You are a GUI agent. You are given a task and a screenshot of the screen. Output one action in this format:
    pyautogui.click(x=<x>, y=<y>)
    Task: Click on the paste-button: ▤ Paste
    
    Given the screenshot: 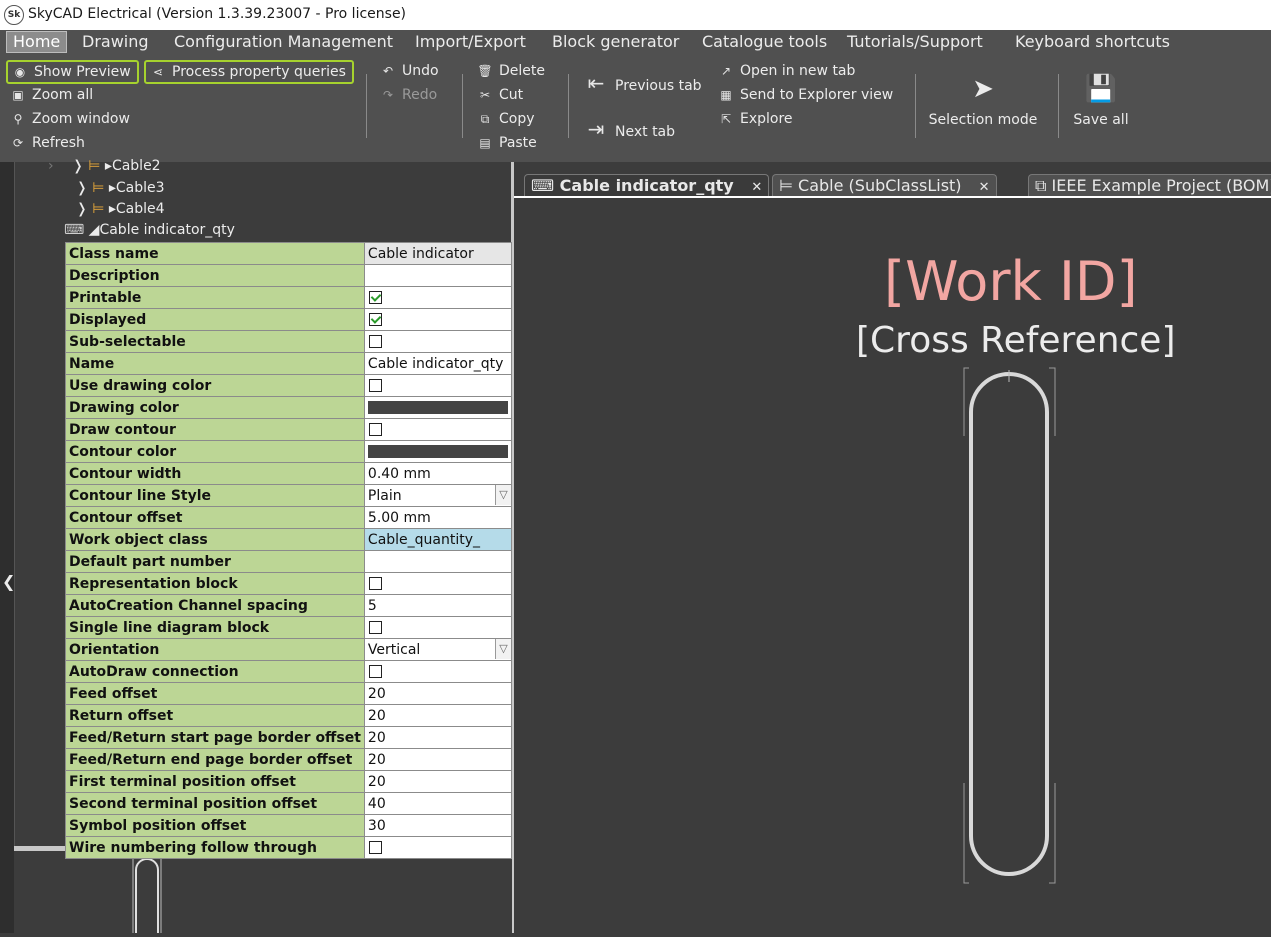 What is the action you would take?
    pyautogui.click(x=506, y=143)
    